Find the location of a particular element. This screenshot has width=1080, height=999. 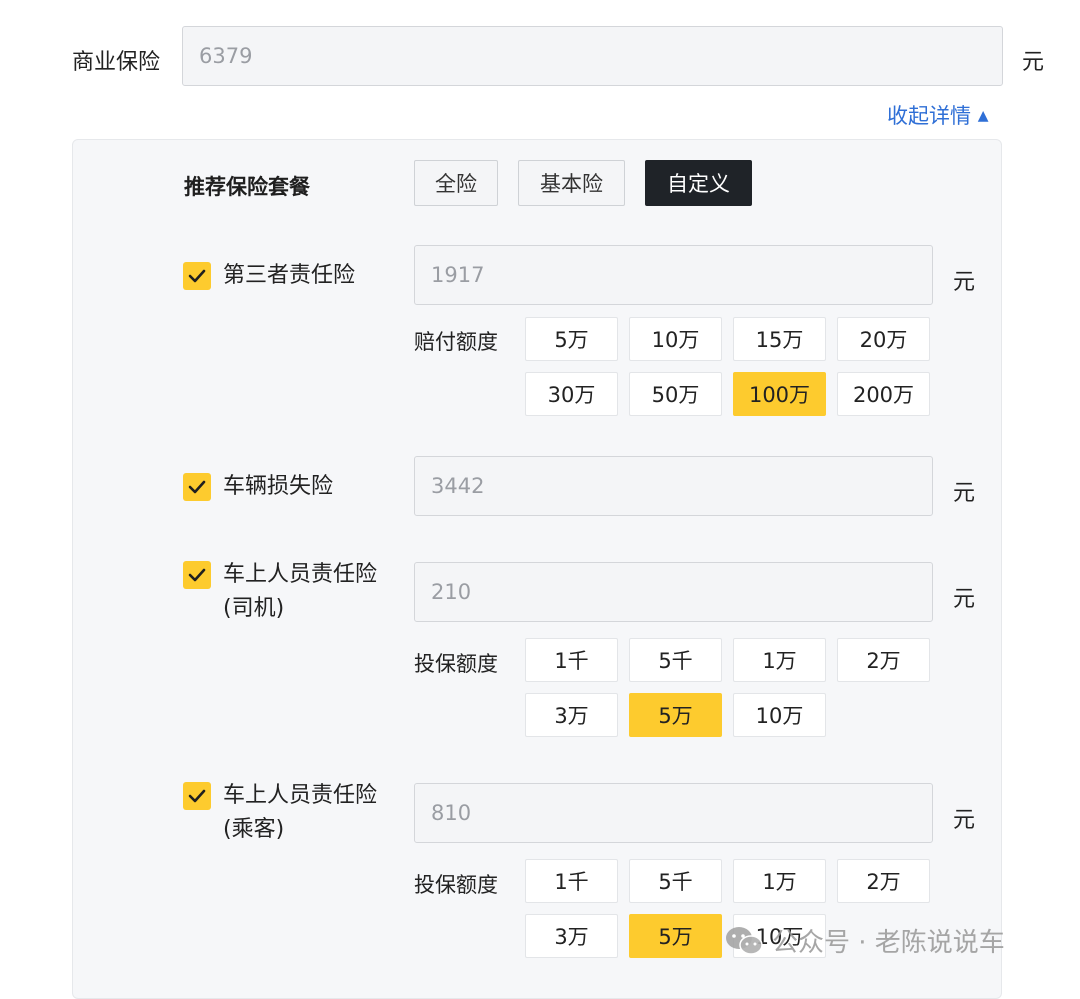

driver-liability-input: 210 is located at coordinates (673, 592).